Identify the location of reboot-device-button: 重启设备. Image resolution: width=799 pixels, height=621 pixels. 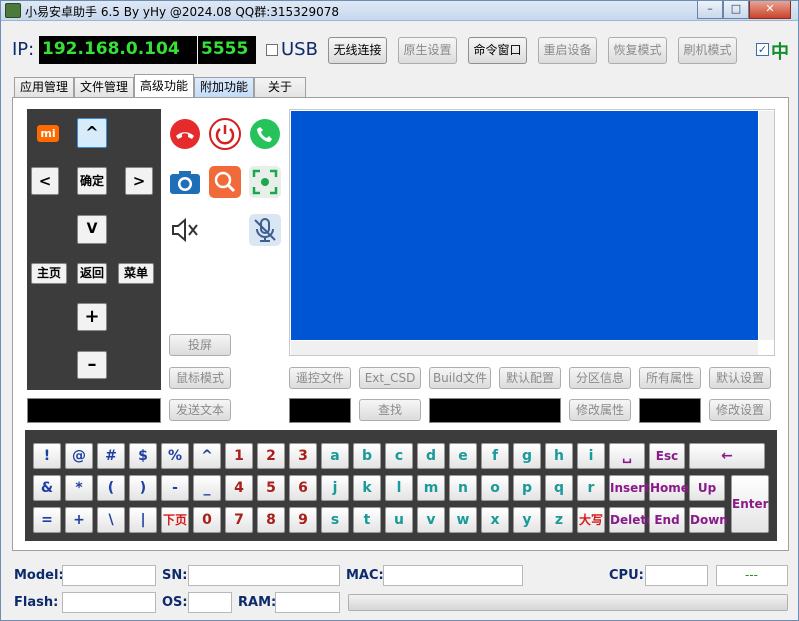
(567, 50).